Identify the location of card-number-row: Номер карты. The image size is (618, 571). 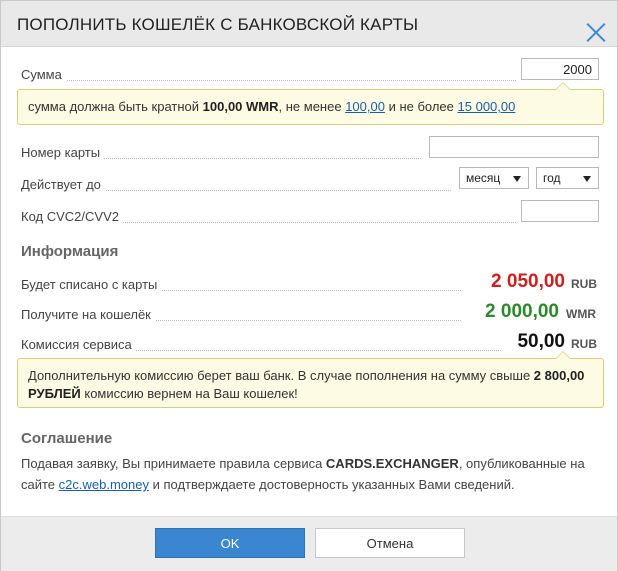
(221, 153).